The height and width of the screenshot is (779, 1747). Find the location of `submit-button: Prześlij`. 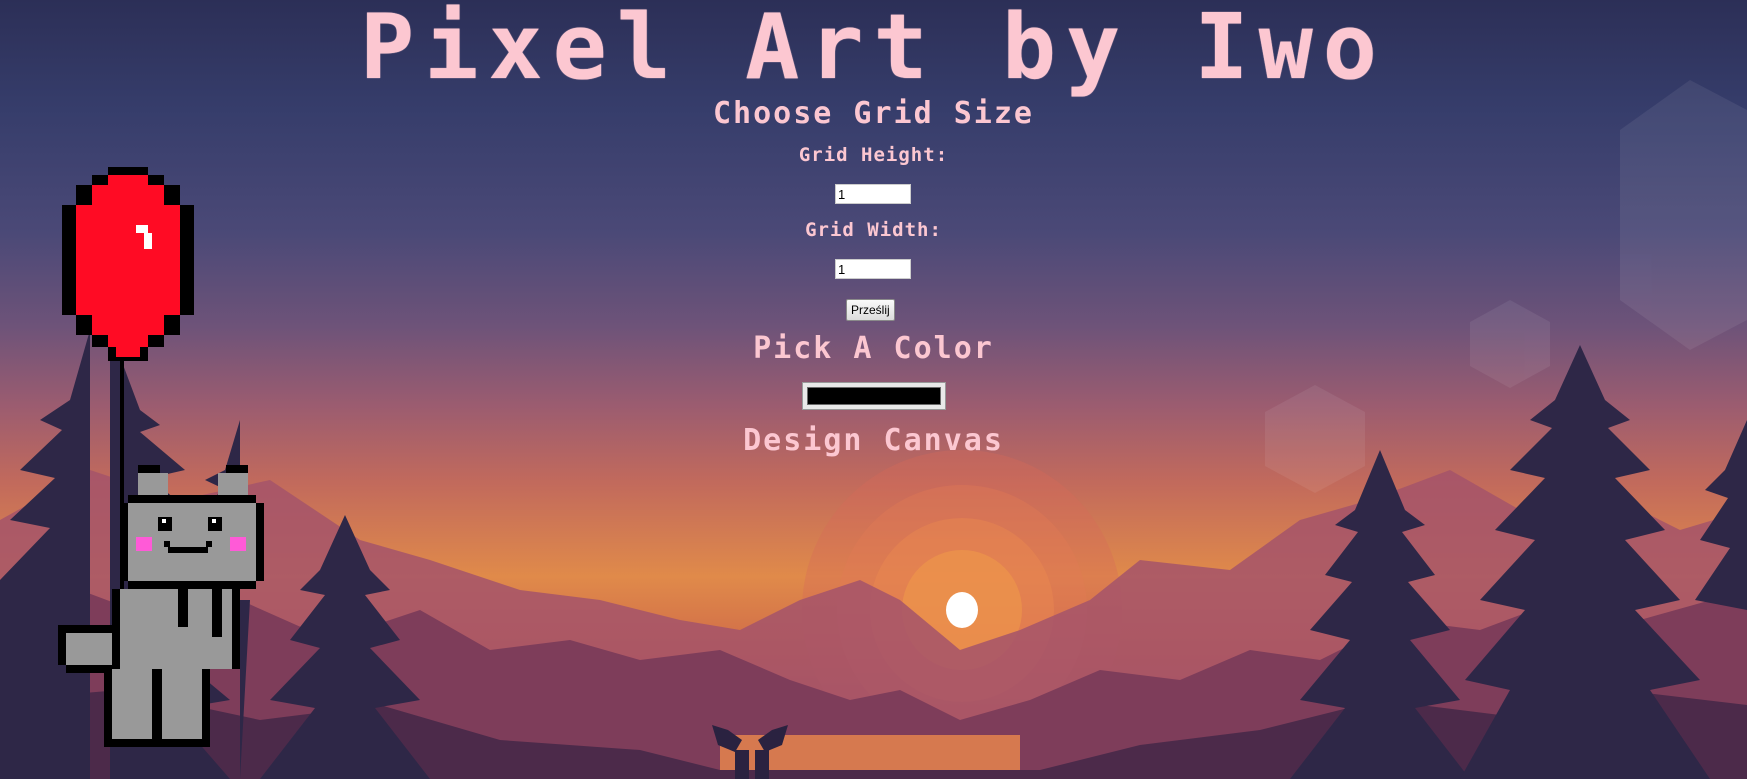

submit-button: Prześlij is located at coordinates (870, 310).